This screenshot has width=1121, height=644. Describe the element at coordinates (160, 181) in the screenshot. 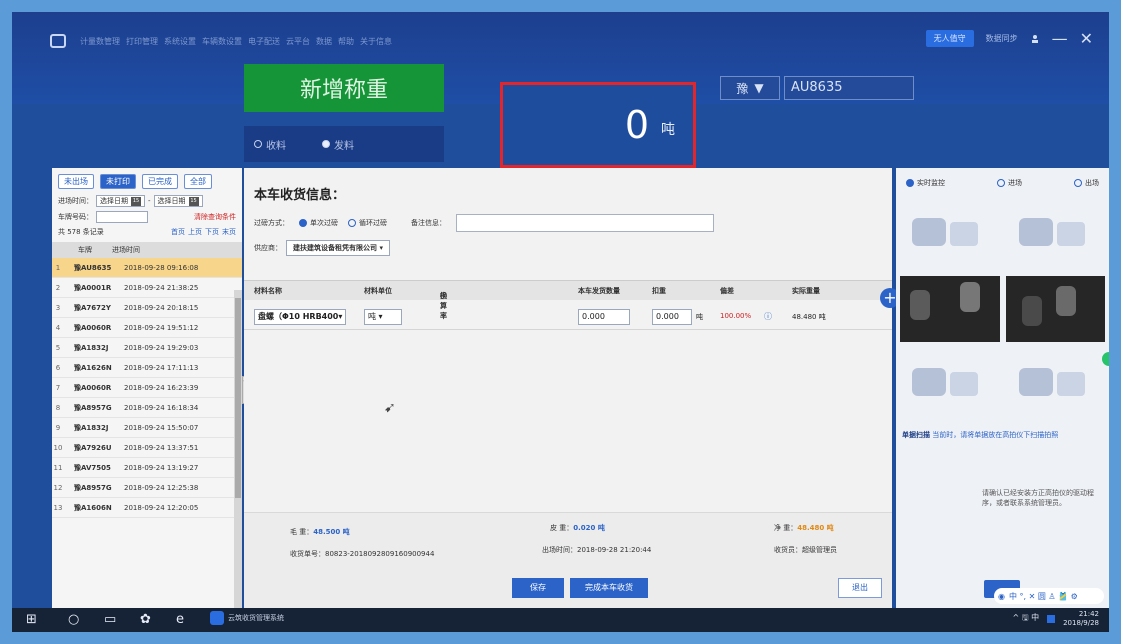

I see `filter-completed: 已完成` at that location.